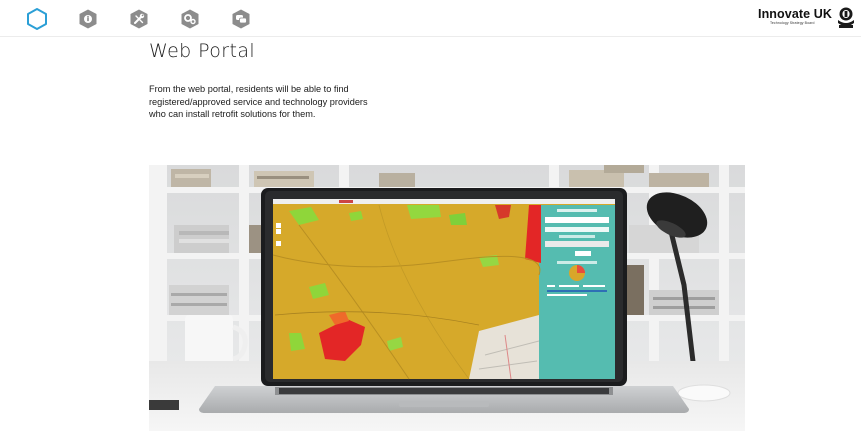  I want to click on nav-item-info, so click(88, 18).